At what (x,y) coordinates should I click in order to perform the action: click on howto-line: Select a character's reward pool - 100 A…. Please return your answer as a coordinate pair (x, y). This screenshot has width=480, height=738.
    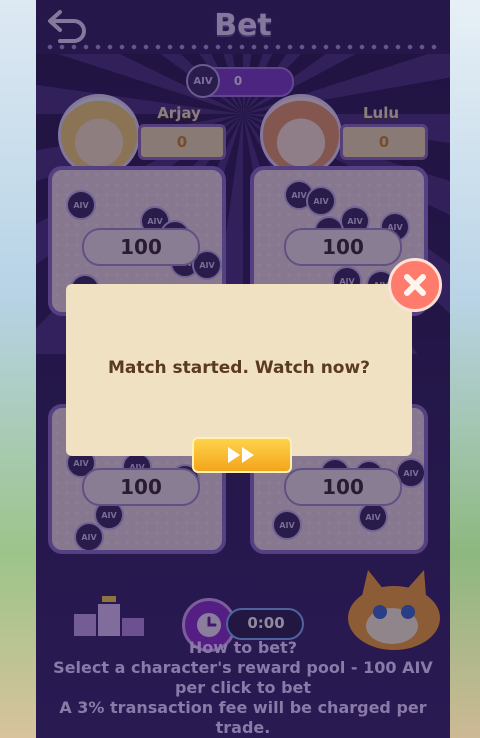
    Looking at the image, I should click on (243, 667).